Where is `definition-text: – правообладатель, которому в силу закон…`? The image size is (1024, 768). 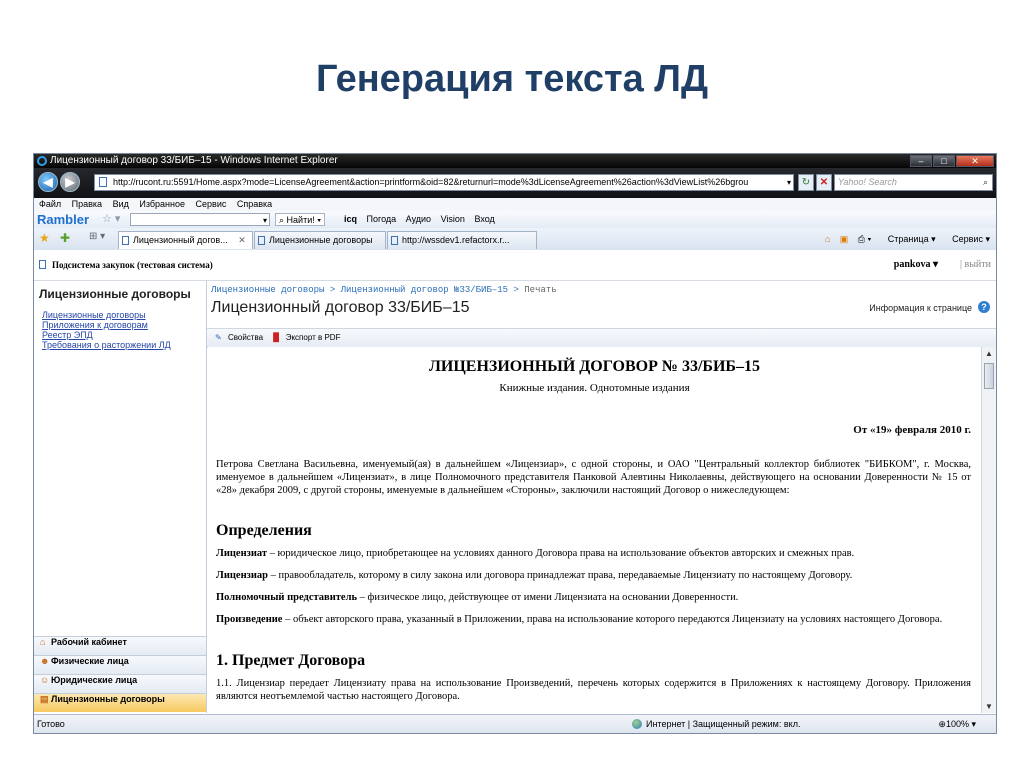
definition-text: – правообладатель, которому в силу закон… is located at coordinates (560, 575).